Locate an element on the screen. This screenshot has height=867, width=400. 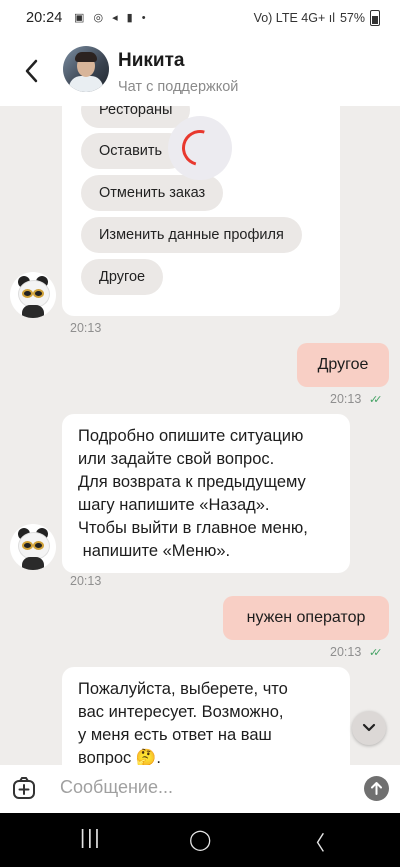
user-message: Другое is located at coordinates (343, 365).